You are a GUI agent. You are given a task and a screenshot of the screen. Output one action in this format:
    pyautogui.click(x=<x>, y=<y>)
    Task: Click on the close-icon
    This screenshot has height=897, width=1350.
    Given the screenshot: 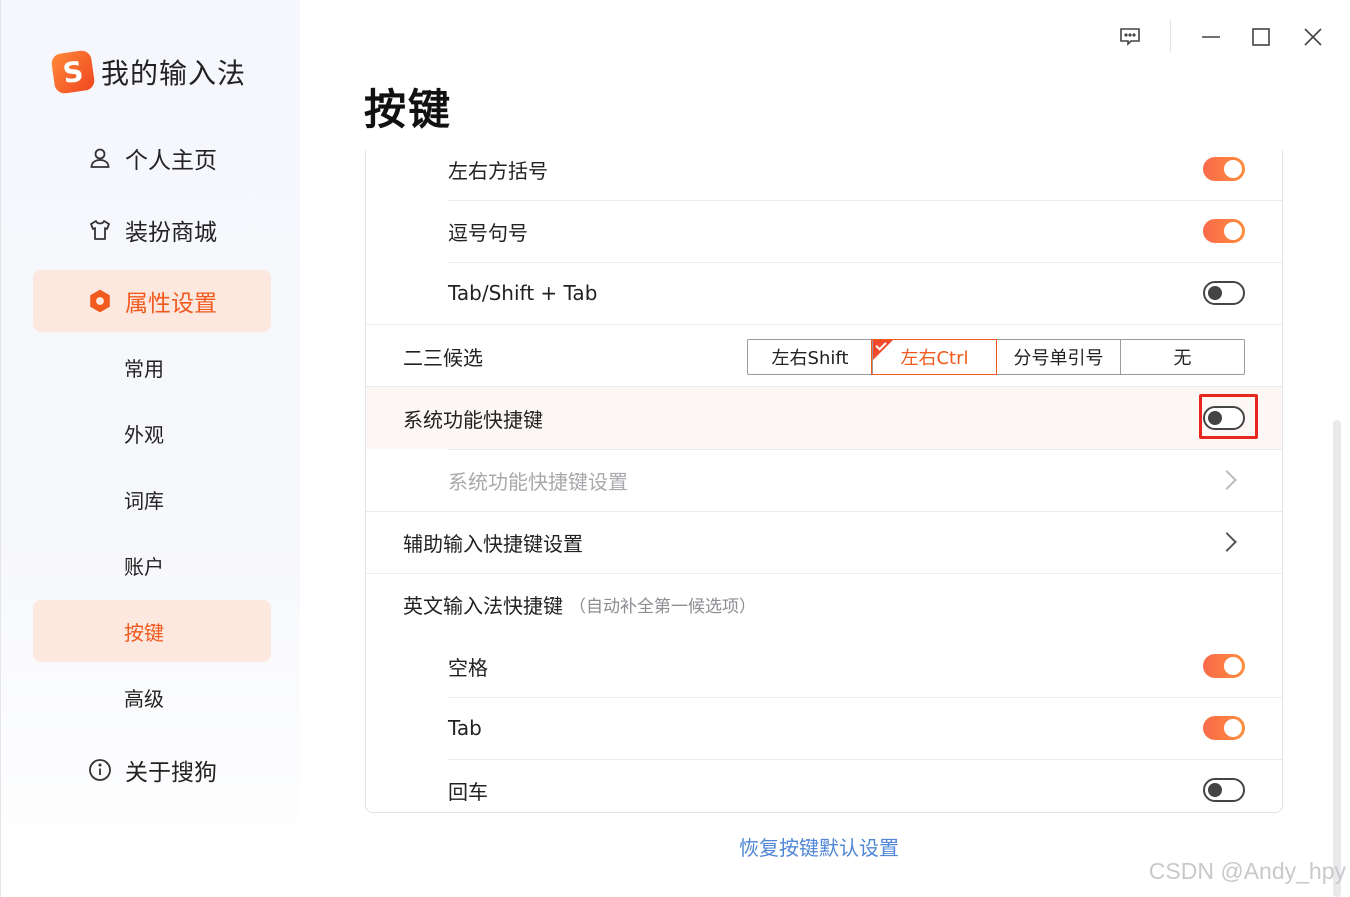 What is the action you would take?
    pyautogui.click(x=1313, y=37)
    